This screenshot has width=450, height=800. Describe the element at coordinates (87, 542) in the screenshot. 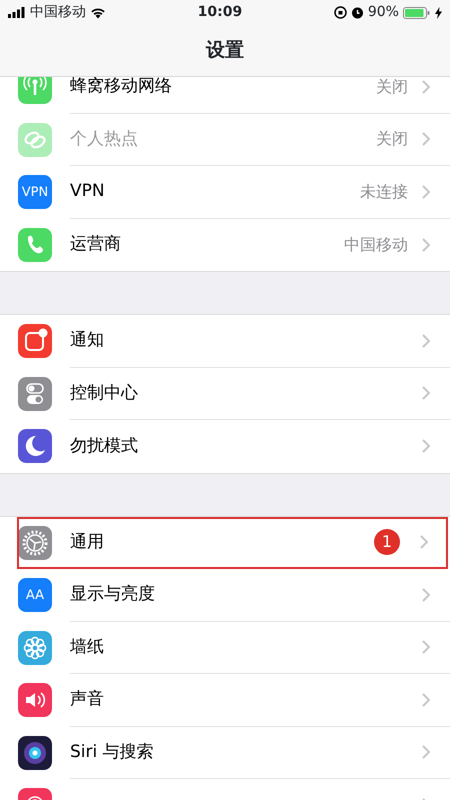

I see `row-label: 通用` at that location.